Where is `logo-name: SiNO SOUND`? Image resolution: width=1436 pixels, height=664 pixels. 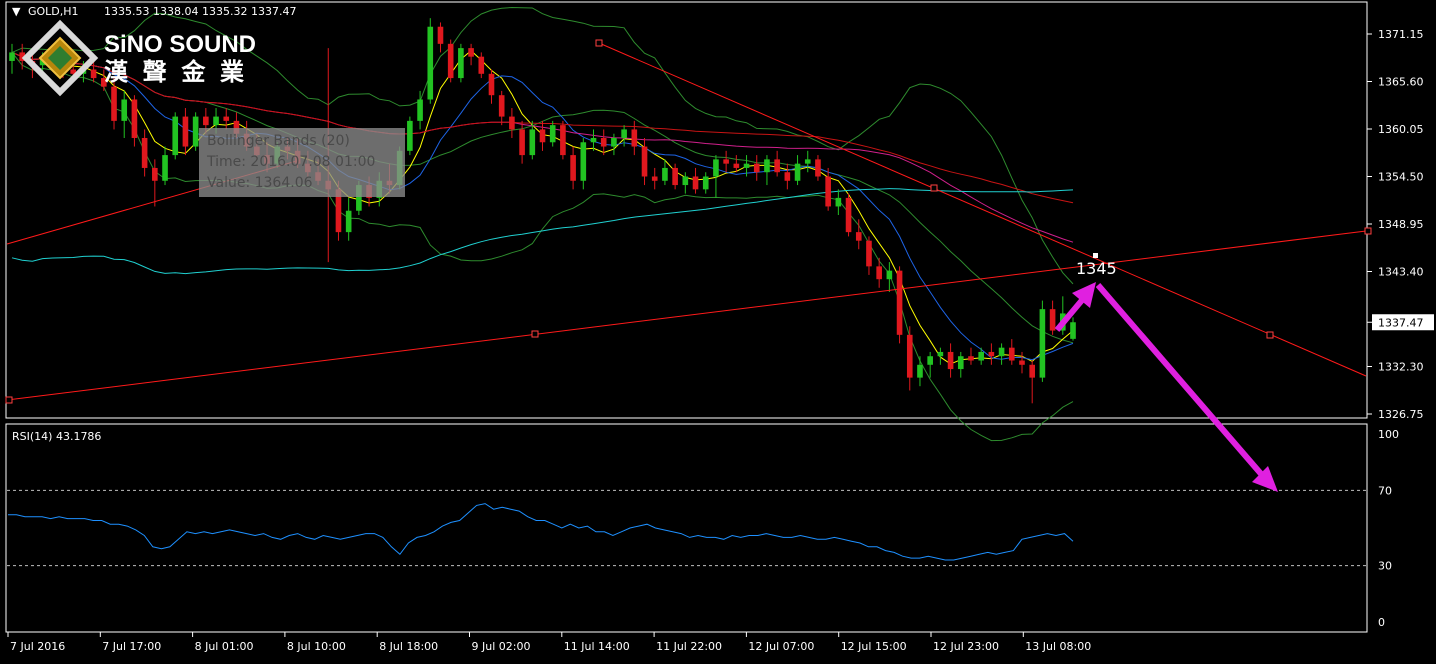 logo-name: SiNO SOUND is located at coordinates (180, 44).